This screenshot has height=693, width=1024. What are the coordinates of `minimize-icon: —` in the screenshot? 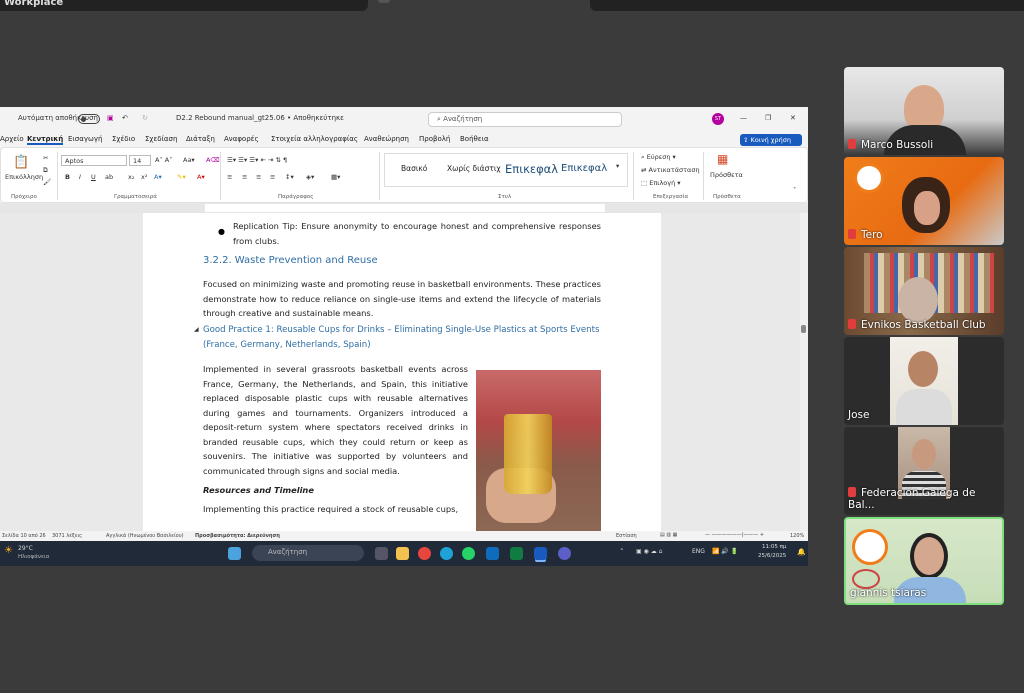 It's located at (743, 118).